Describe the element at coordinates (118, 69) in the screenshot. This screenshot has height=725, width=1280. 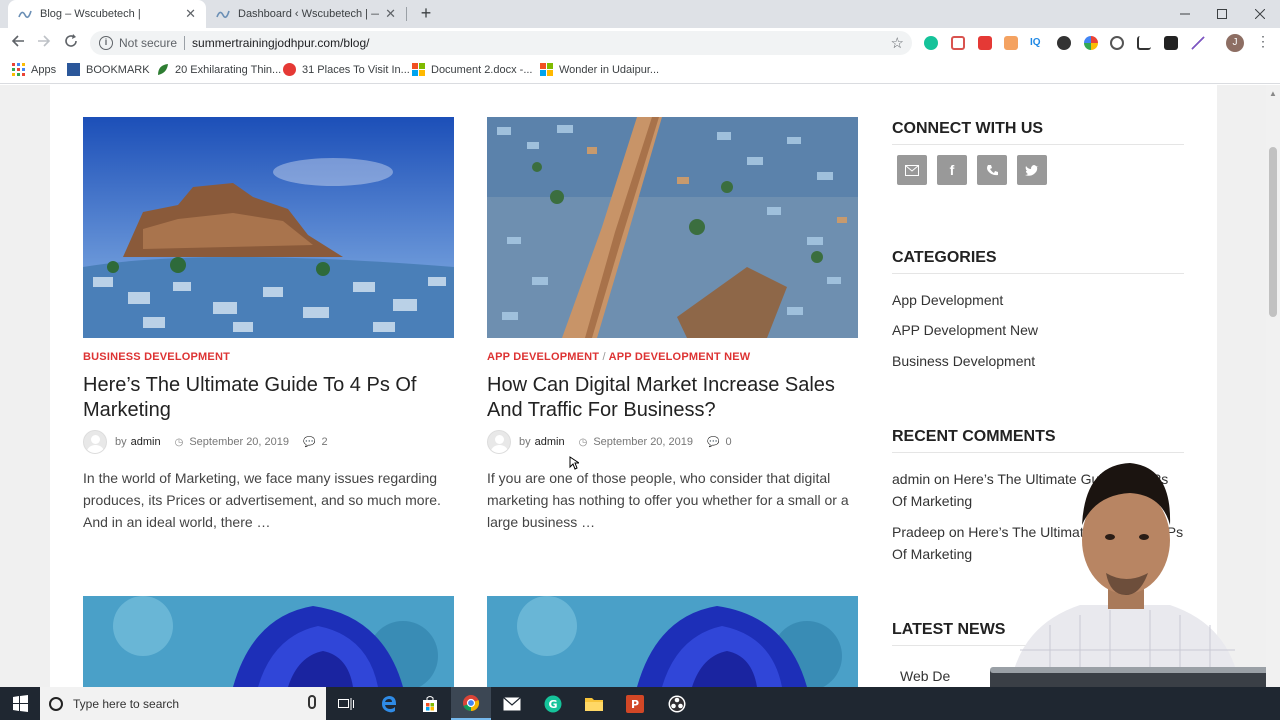
I see `bookmark-label: BOOKMARK` at that location.